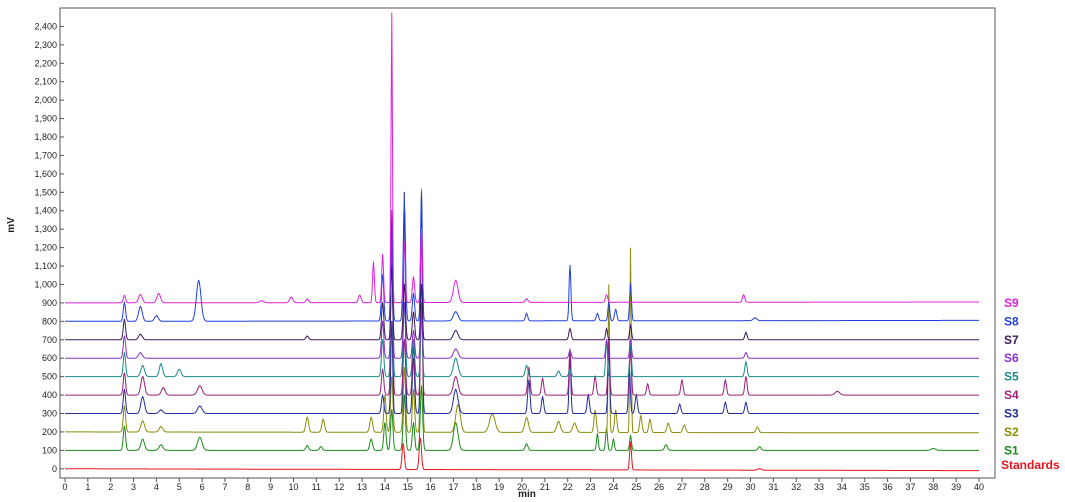 This screenshot has height=502, width=1065. What do you see at coordinates (45, 266) in the screenshot?
I see `y-tick-label: 1,100` at bounding box center [45, 266].